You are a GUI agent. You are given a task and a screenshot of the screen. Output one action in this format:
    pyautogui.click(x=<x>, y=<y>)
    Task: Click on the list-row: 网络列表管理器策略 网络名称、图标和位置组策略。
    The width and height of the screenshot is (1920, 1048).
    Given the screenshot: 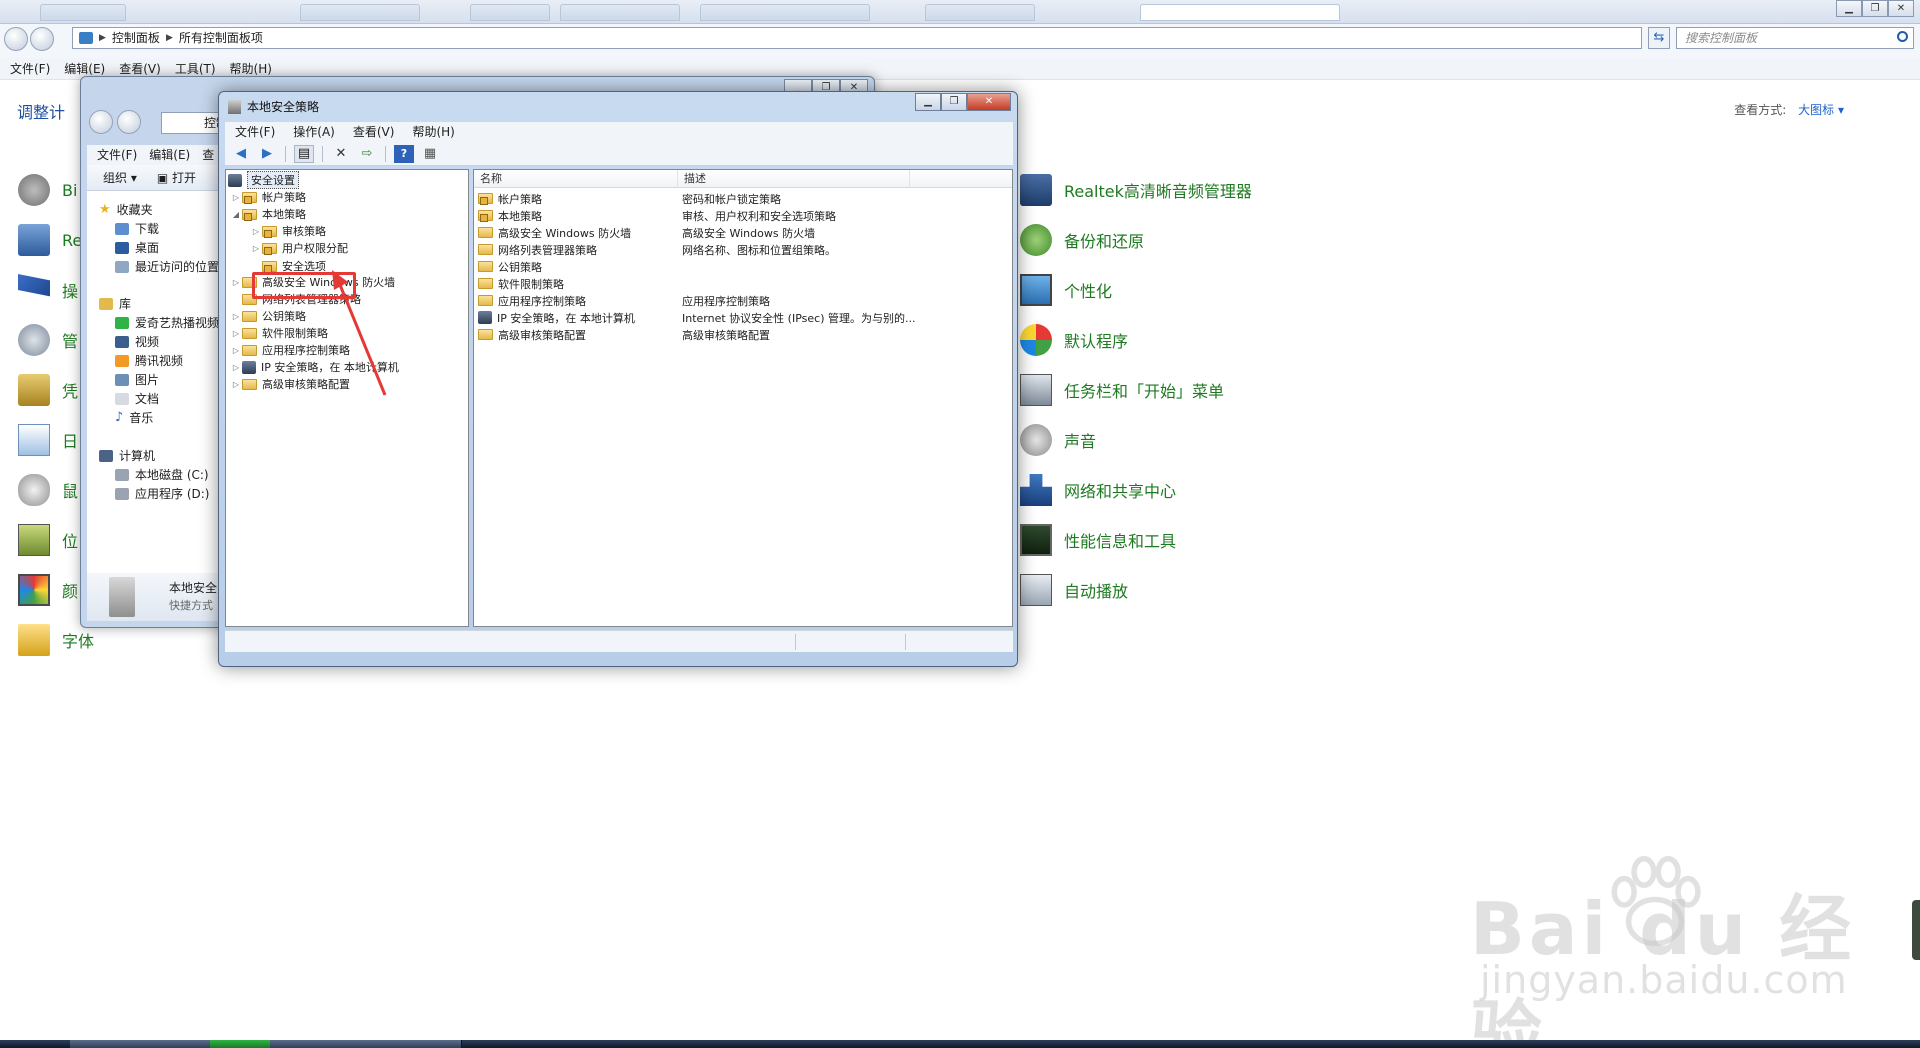 What is the action you would take?
    pyautogui.click(x=740, y=249)
    